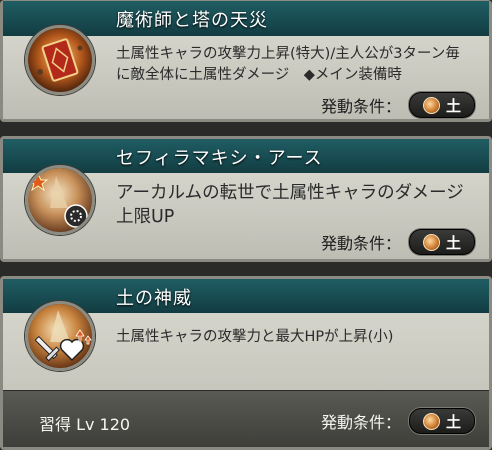  I want to click on skill-title: 土の神威, so click(154, 298).